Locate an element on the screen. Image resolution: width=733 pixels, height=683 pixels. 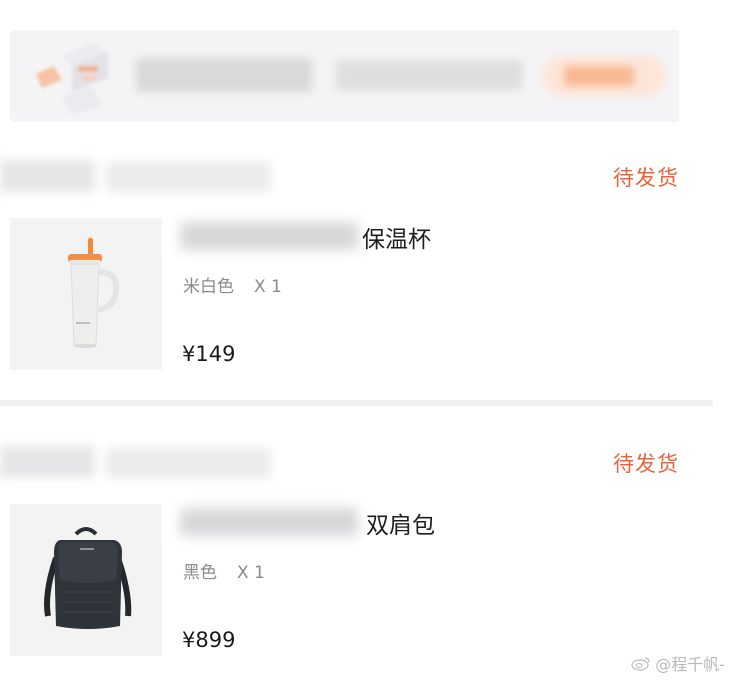
weibo-logo-icon is located at coordinates (640, 664).